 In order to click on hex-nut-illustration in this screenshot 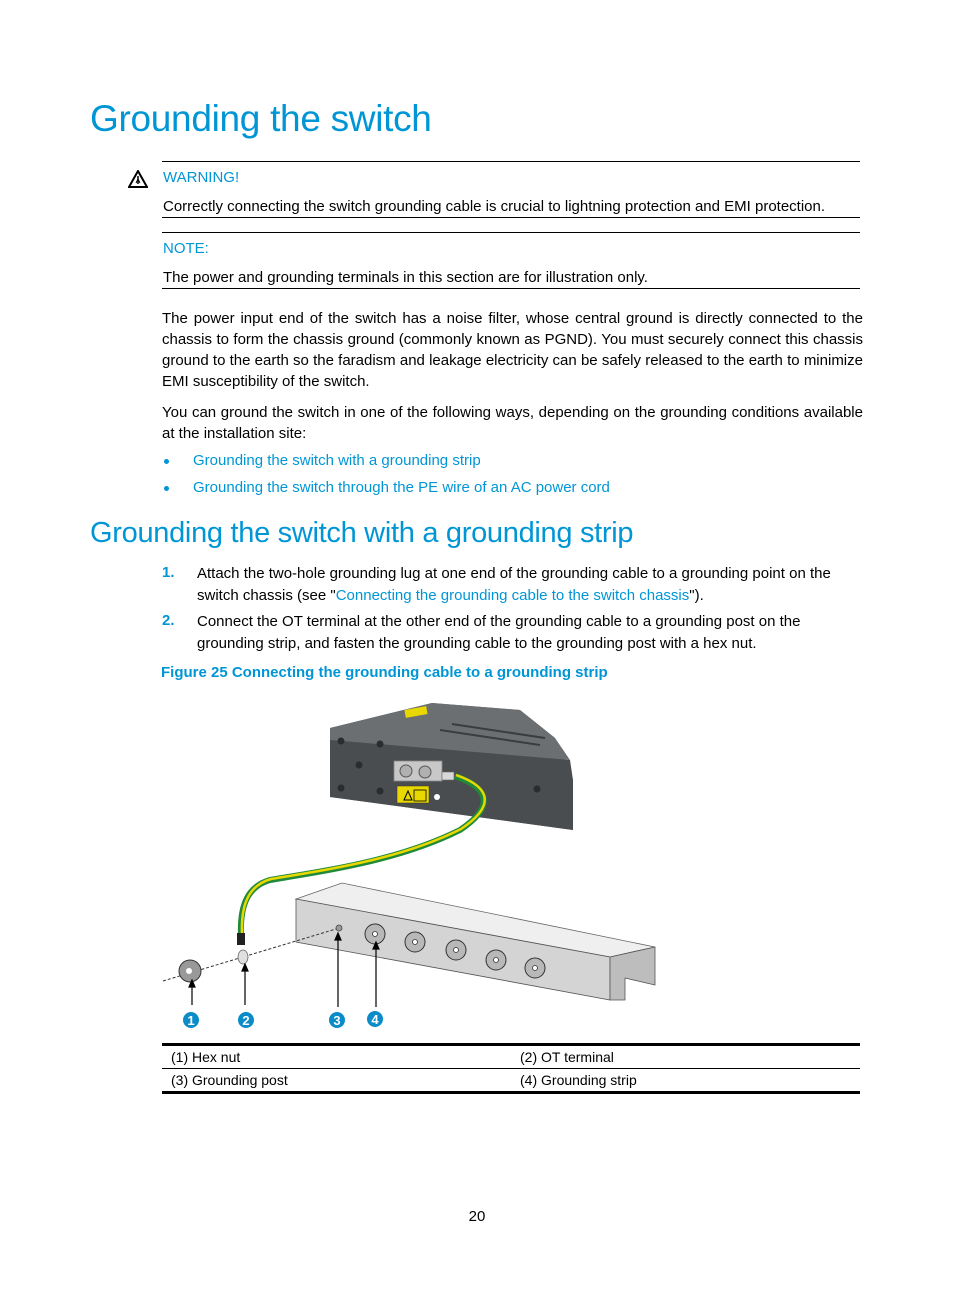, I will do `click(190, 971)`.